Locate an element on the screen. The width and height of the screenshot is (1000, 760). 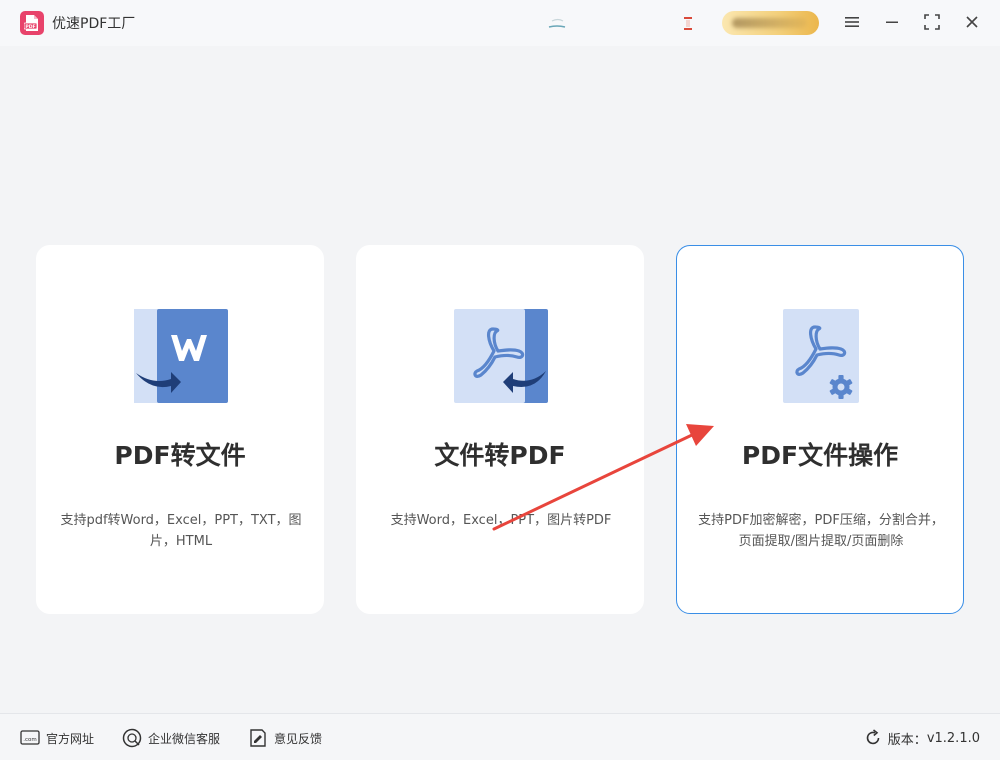
menu-button is located at coordinates (852, 22).